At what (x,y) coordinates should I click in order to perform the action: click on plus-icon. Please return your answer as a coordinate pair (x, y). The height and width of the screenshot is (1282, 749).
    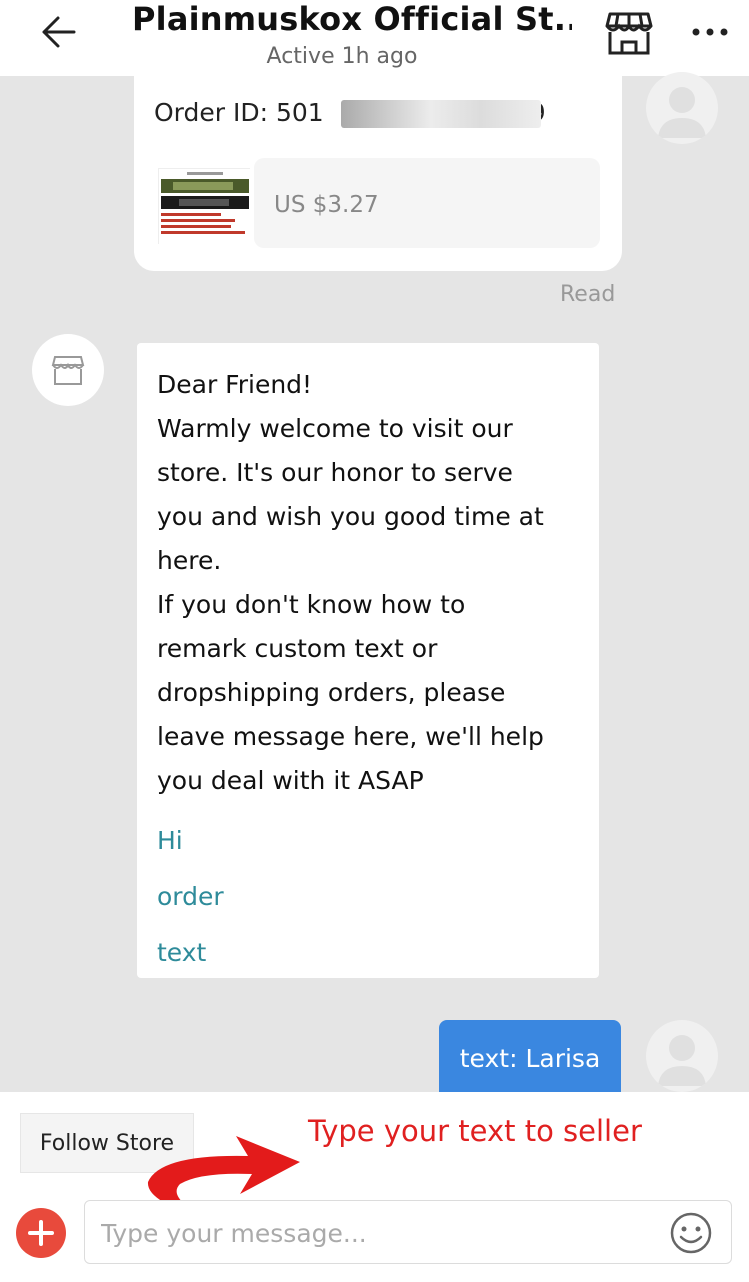
    Looking at the image, I should click on (41, 1233).